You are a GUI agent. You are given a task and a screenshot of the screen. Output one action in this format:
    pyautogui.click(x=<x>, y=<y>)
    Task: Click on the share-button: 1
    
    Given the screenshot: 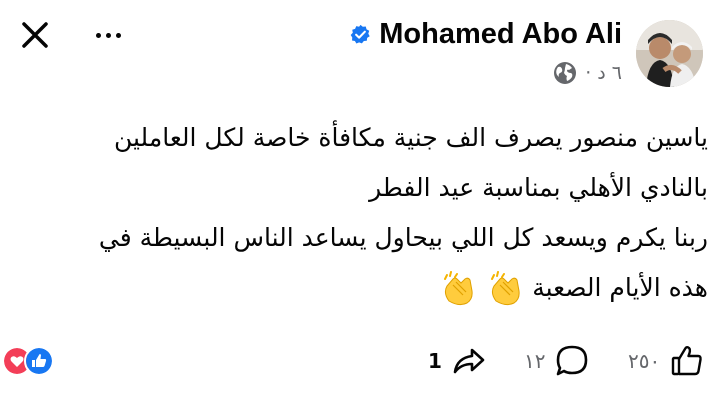 What is the action you would take?
    pyautogui.click(x=457, y=361)
    